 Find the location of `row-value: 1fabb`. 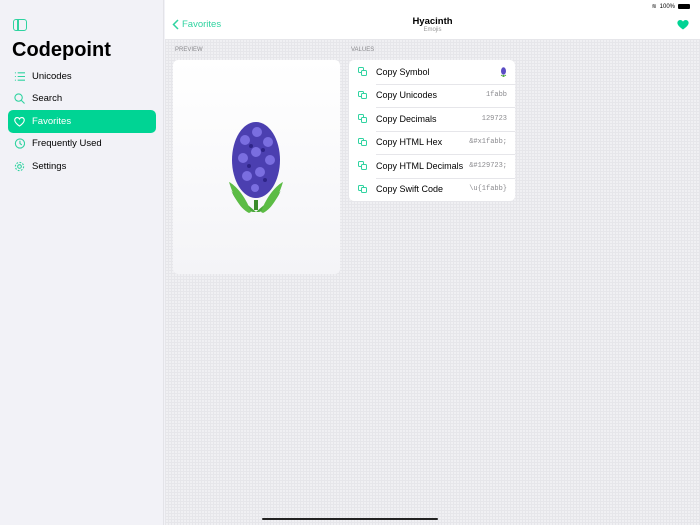

row-value: 1fabb is located at coordinates (496, 95).